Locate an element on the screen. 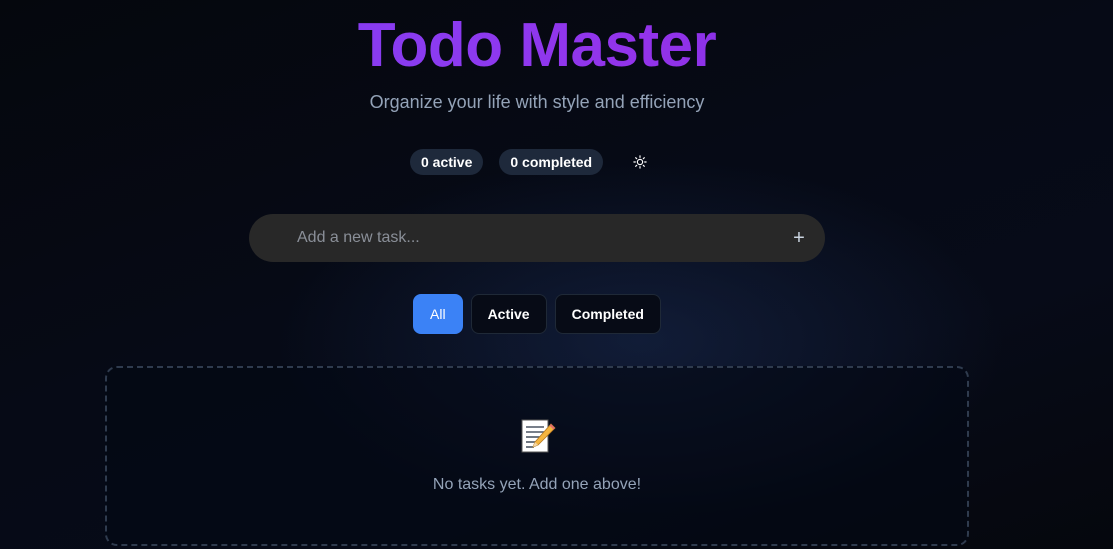  sun-icon is located at coordinates (640, 162).